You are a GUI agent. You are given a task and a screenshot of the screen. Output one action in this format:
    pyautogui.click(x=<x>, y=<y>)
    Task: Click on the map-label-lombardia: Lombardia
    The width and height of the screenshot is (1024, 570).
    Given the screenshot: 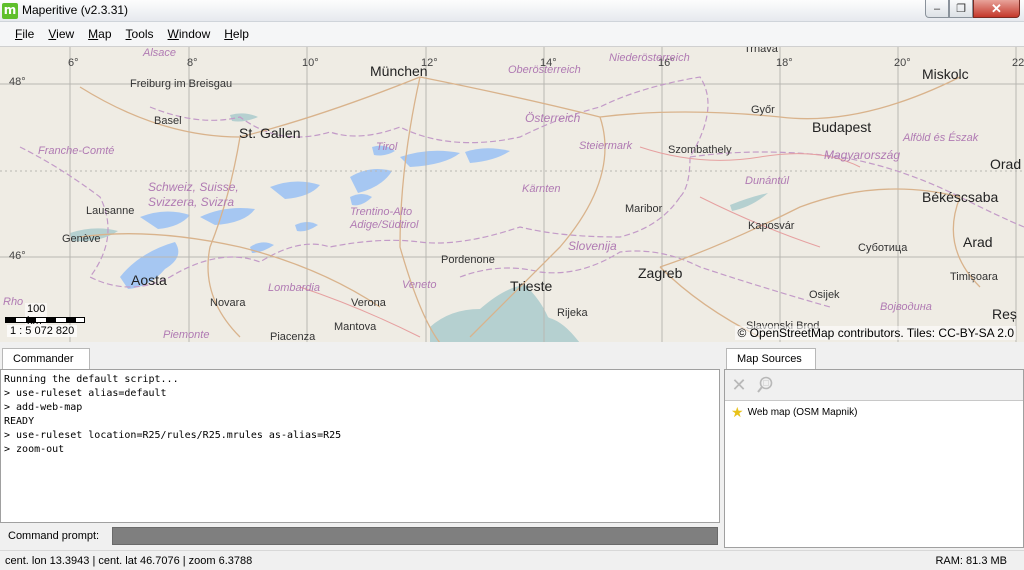 What is the action you would take?
    pyautogui.click(x=294, y=288)
    